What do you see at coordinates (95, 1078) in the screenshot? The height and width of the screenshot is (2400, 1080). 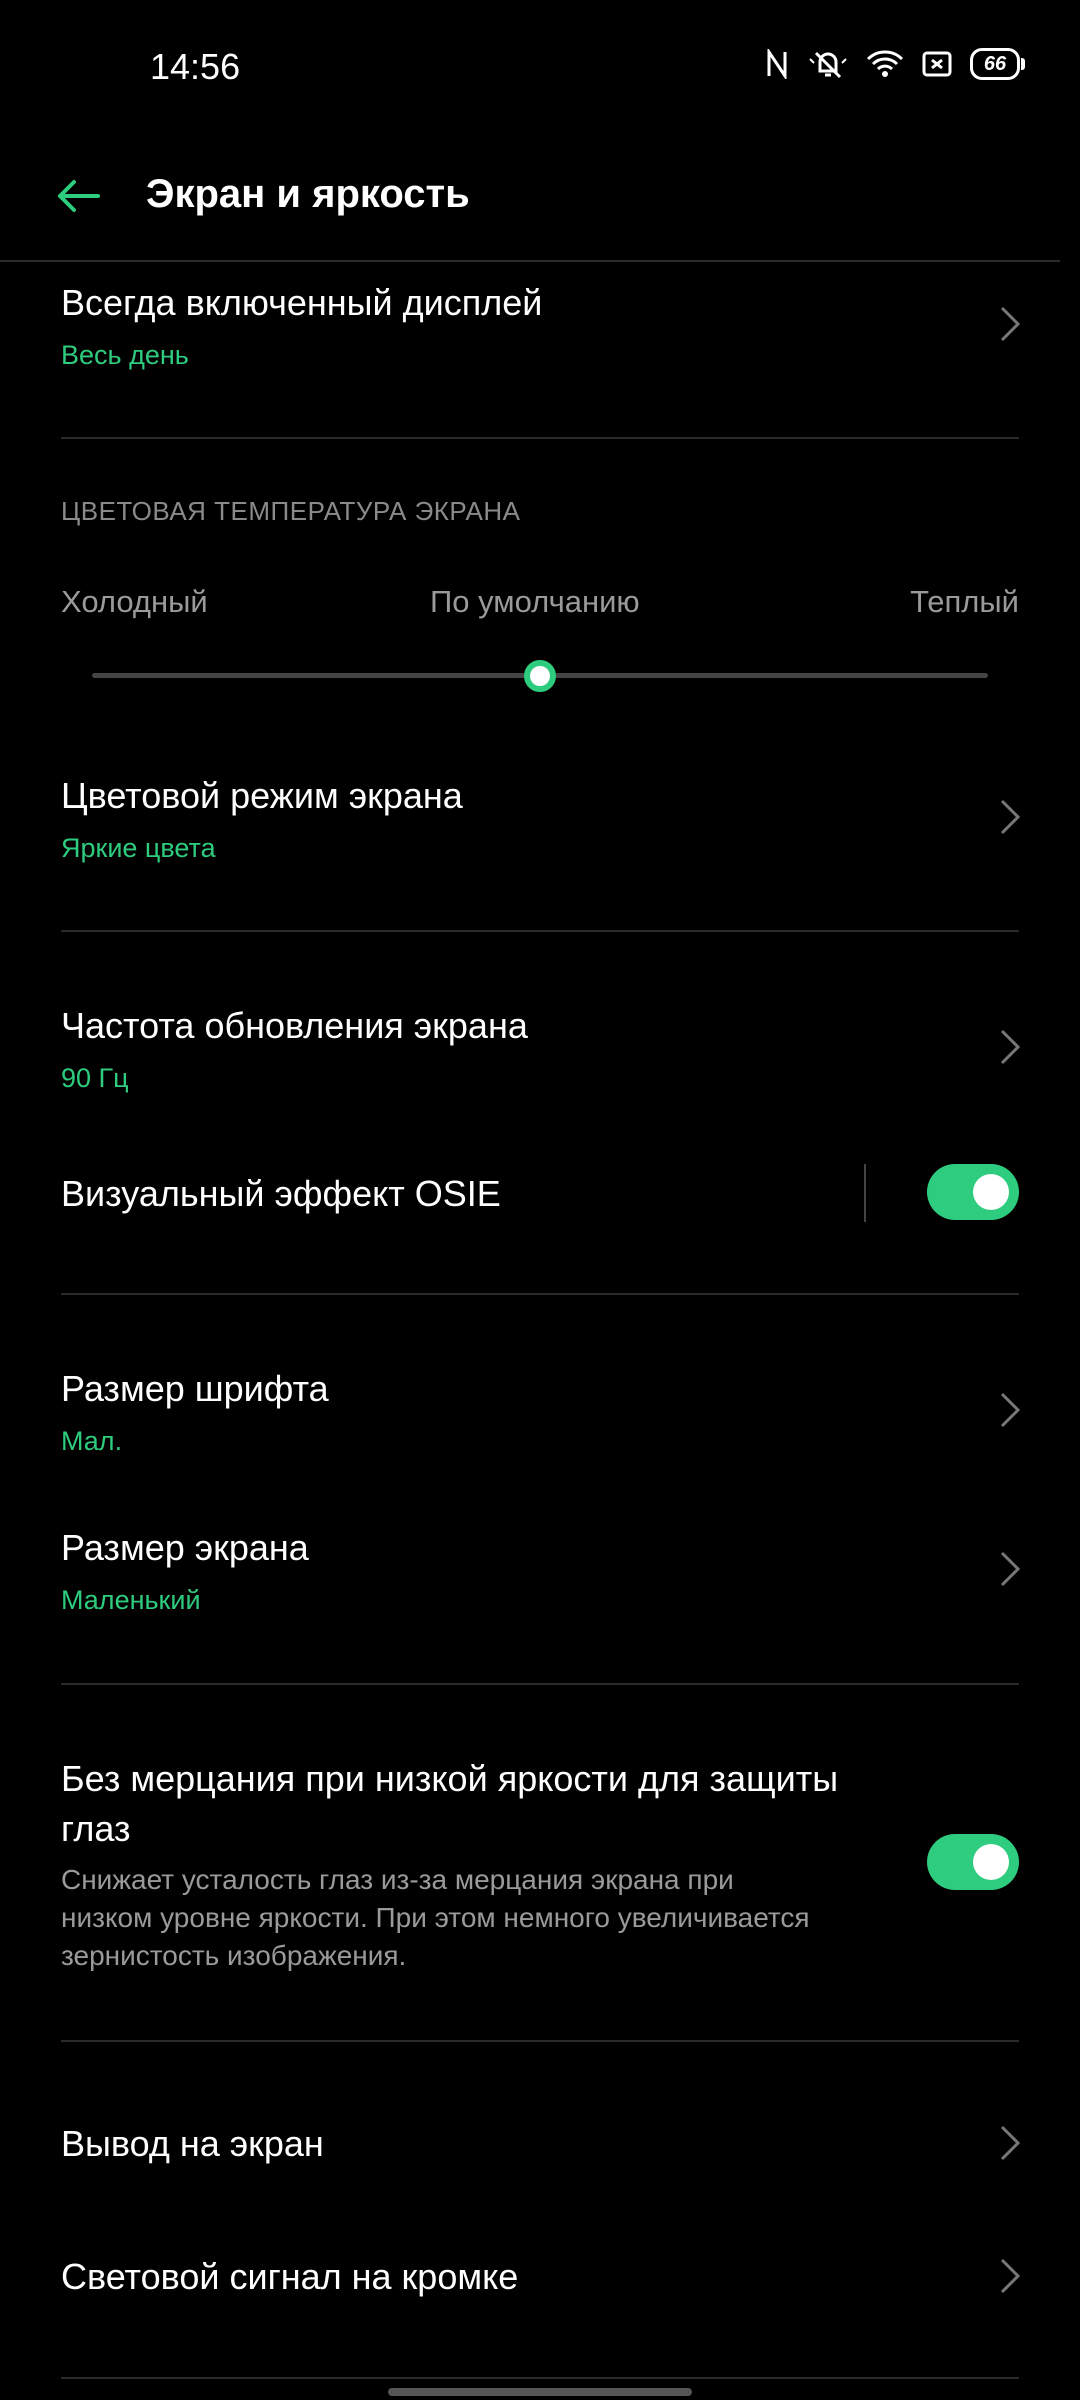 I see `refresh-rate-value: 90 Гц` at bounding box center [95, 1078].